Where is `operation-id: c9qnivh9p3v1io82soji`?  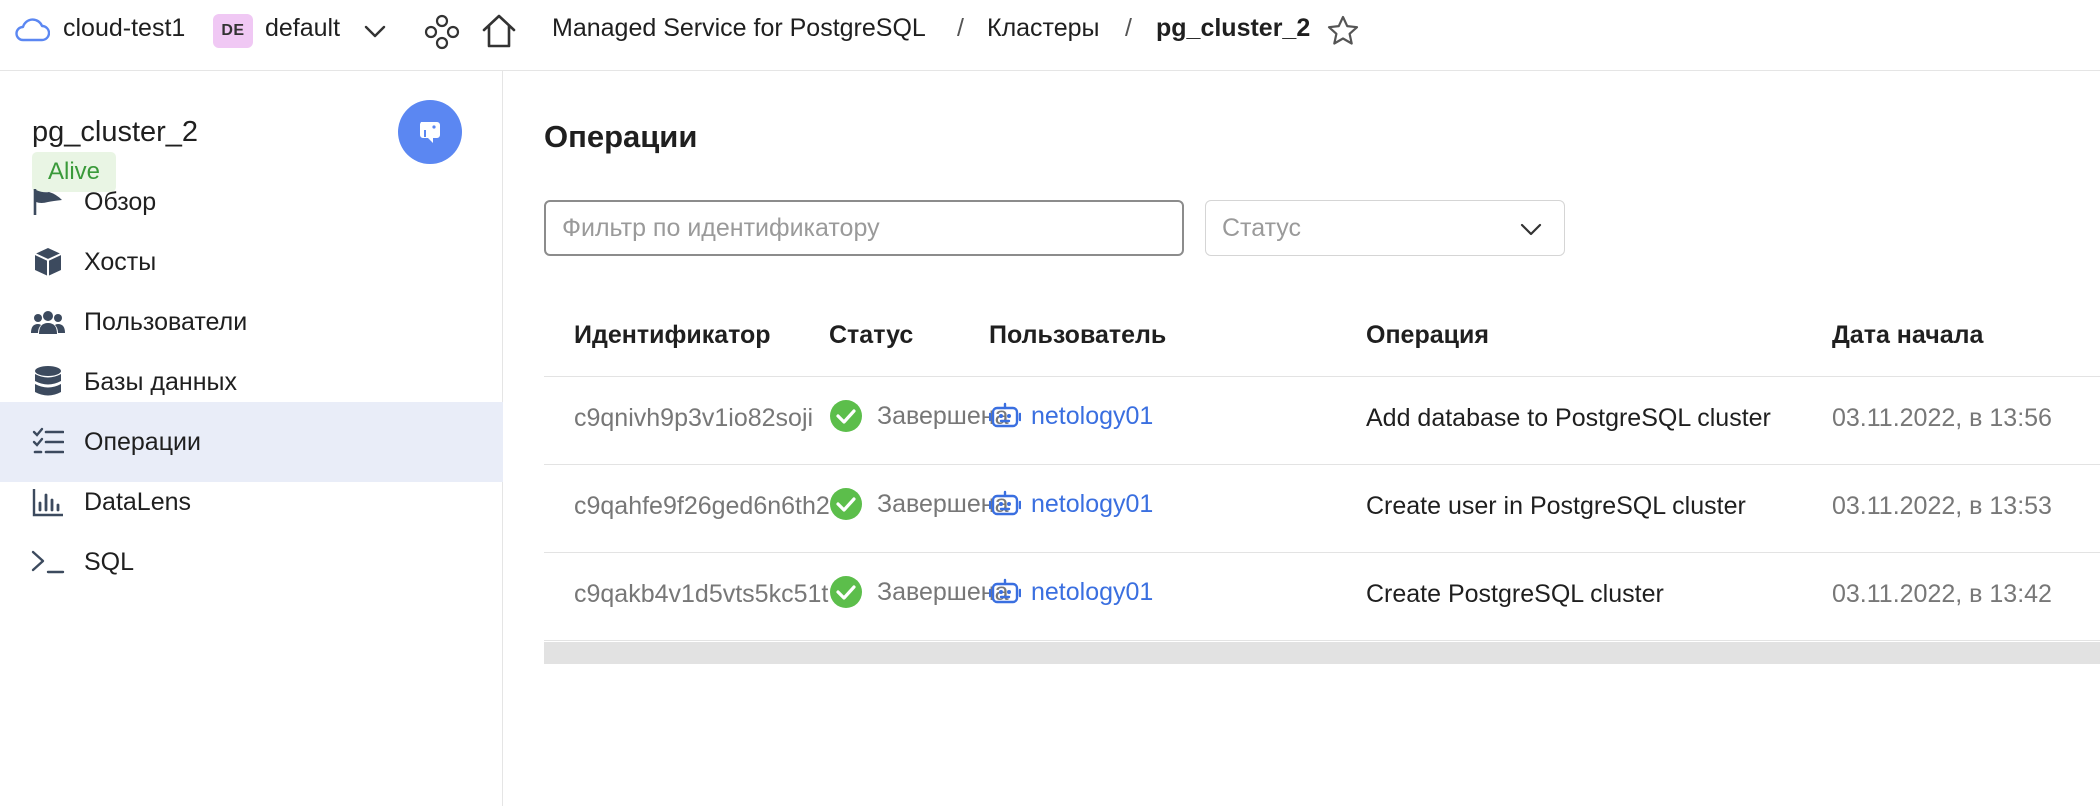
operation-id: c9qnivh9p3v1io82soji is located at coordinates (693, 418).